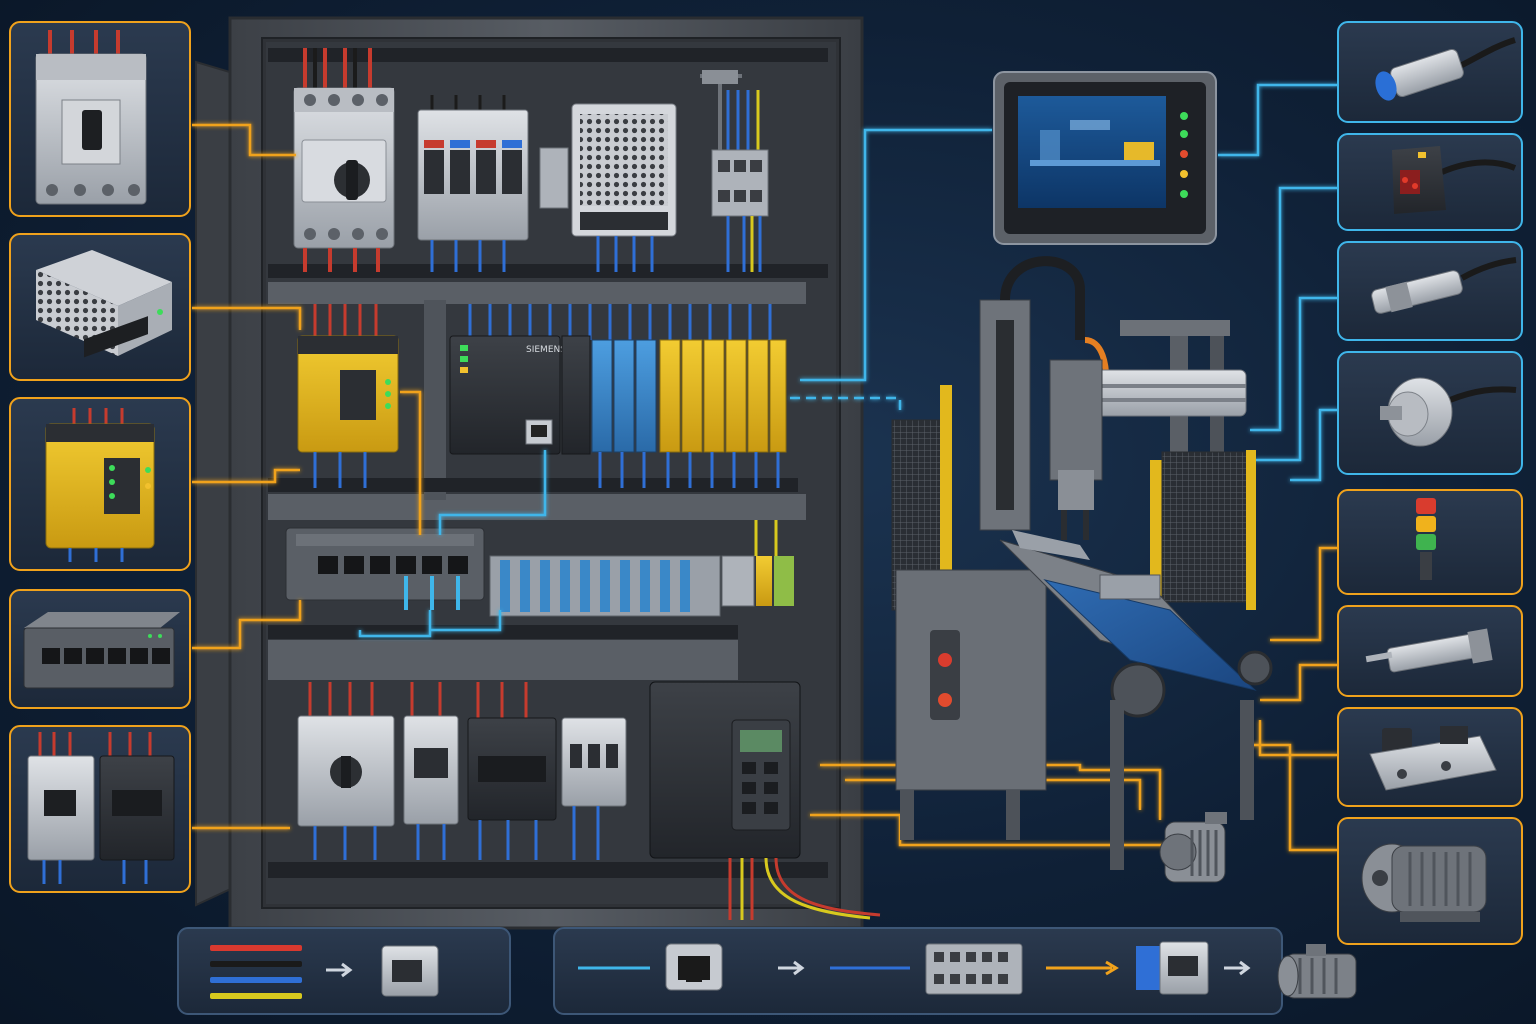  Describe the element at coordinates (1430, 291) in the screenshot. I see `right-panel-cylindrical-sensor` at that location.